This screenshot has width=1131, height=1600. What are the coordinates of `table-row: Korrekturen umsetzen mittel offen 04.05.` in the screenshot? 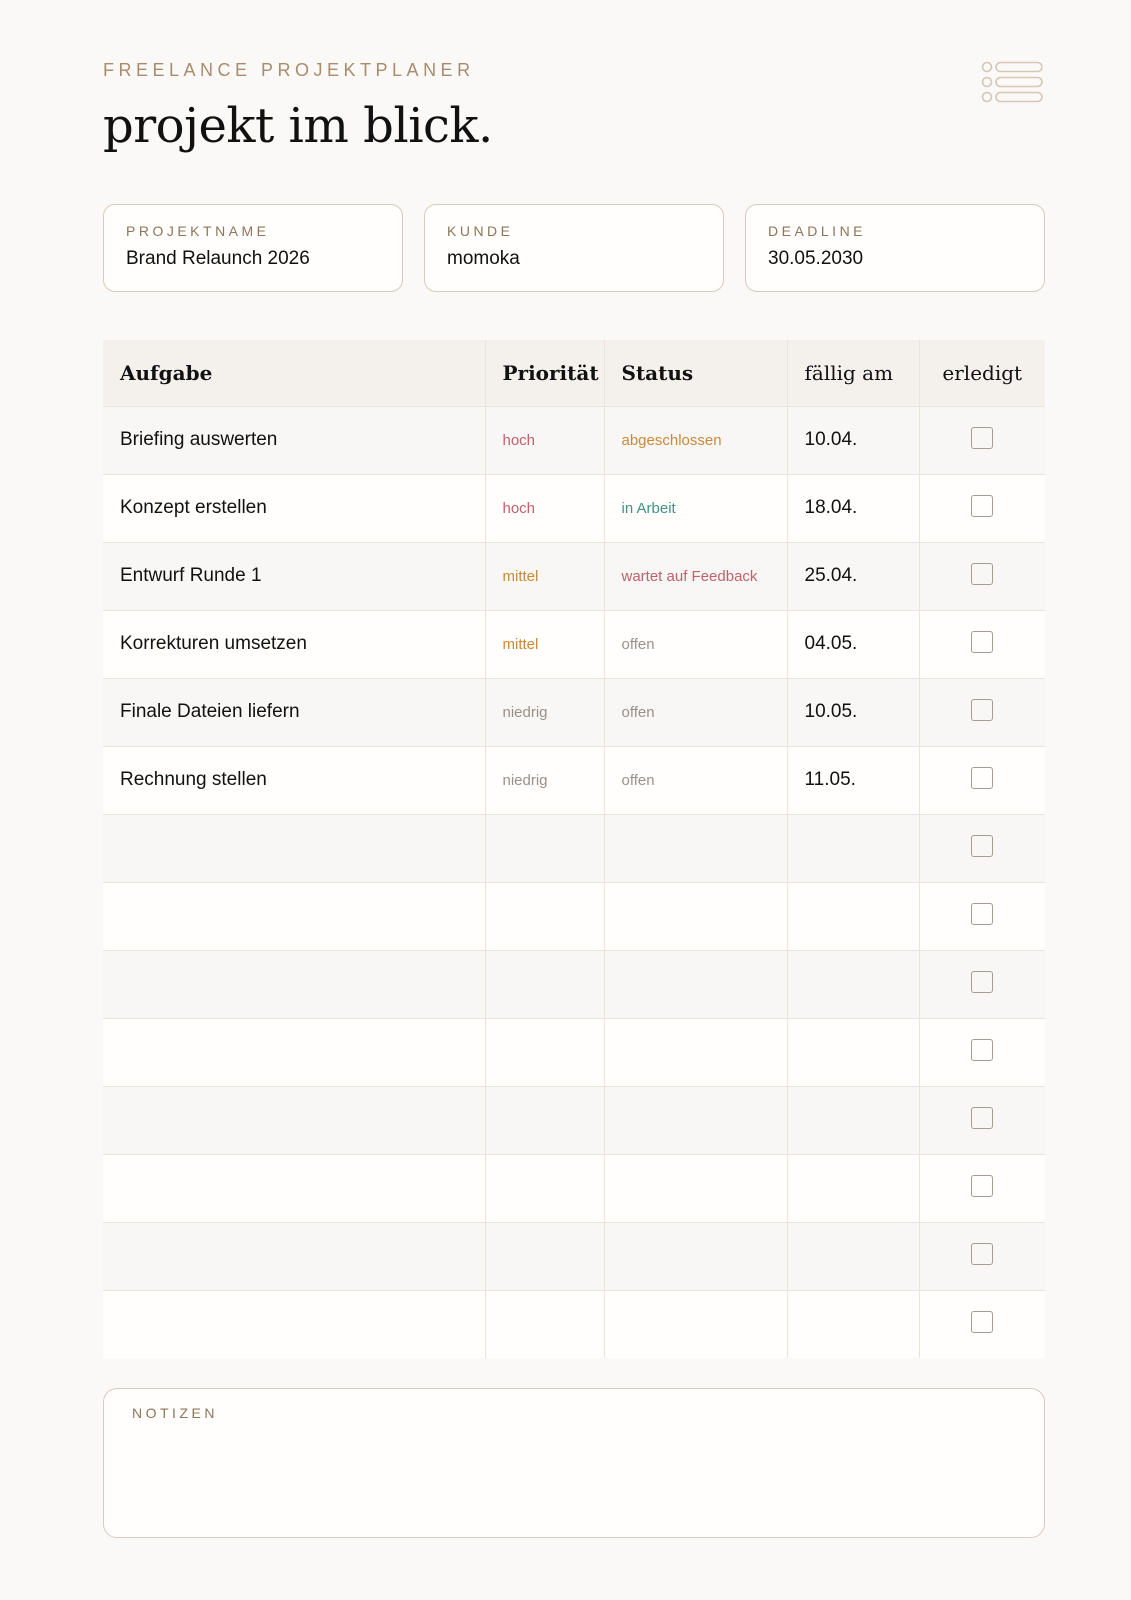 It's located at (574, 643).